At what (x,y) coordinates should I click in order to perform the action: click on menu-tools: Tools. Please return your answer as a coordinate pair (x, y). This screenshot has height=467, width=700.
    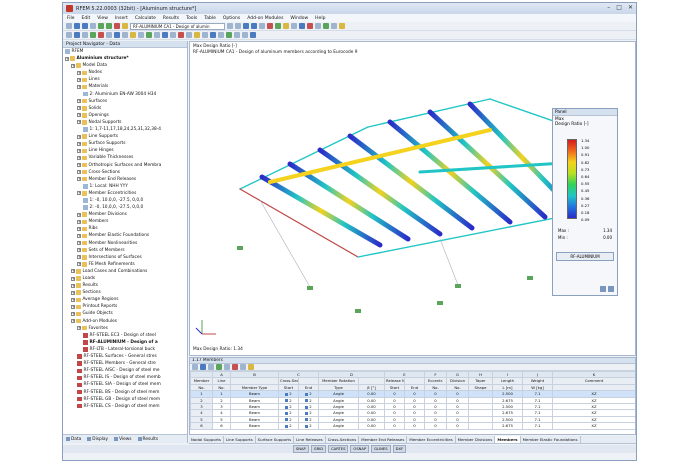
    Looking at the image, I should click on (191, 18).